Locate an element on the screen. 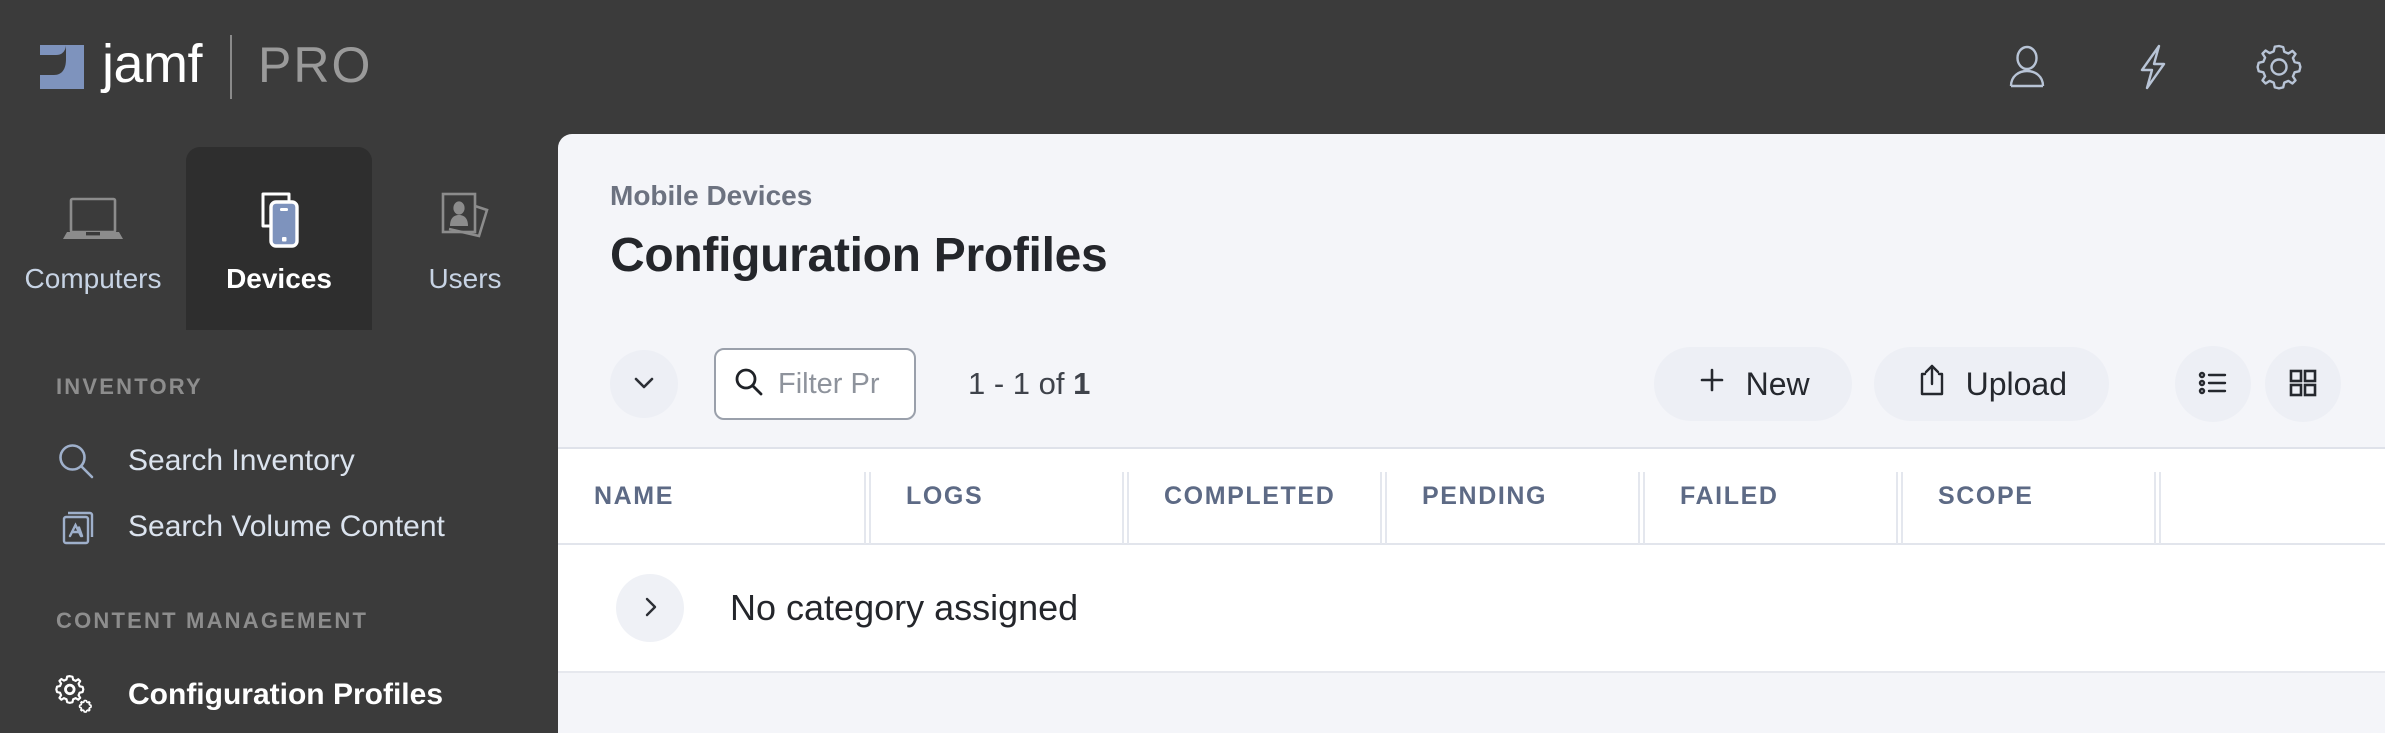 This screenshot has height=733, width=2385. sidebar-item-search-inventory: Search Inventory is located at coordinates (279, 461).